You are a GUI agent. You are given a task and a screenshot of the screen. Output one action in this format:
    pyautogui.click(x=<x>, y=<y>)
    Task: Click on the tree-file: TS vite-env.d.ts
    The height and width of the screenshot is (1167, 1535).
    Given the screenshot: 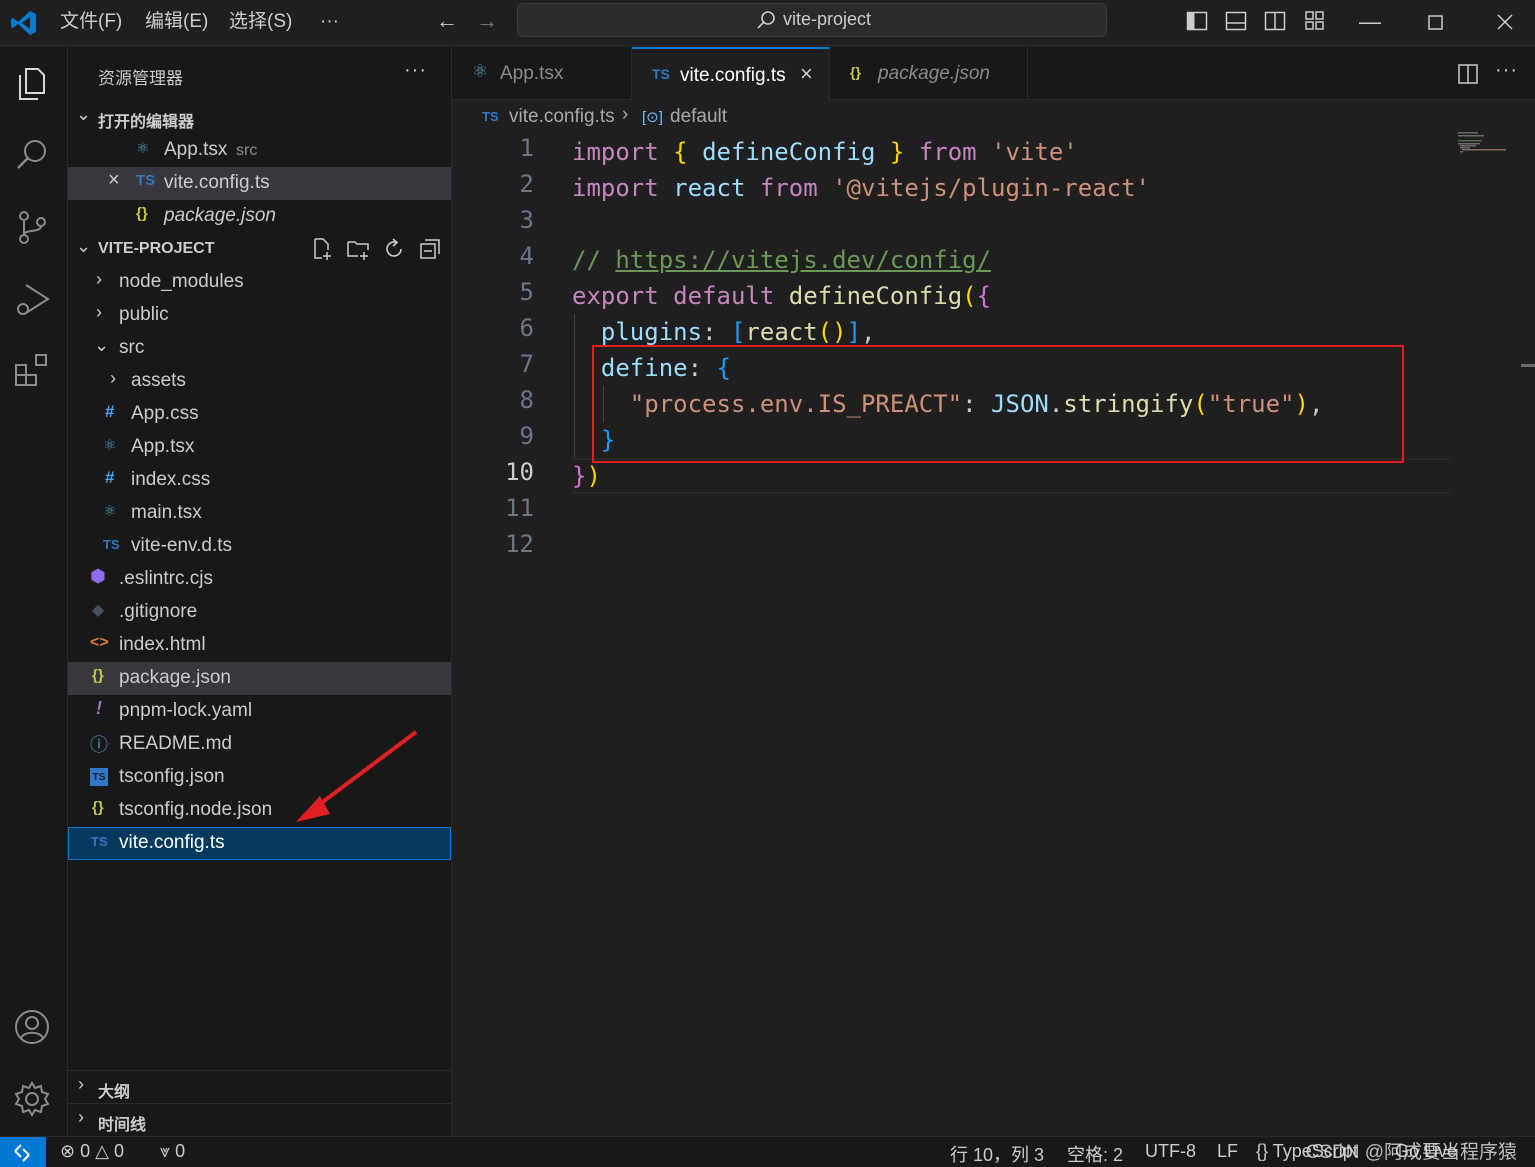 What is the action you would take?
    pyautogui.click(x=259, y=546)
    